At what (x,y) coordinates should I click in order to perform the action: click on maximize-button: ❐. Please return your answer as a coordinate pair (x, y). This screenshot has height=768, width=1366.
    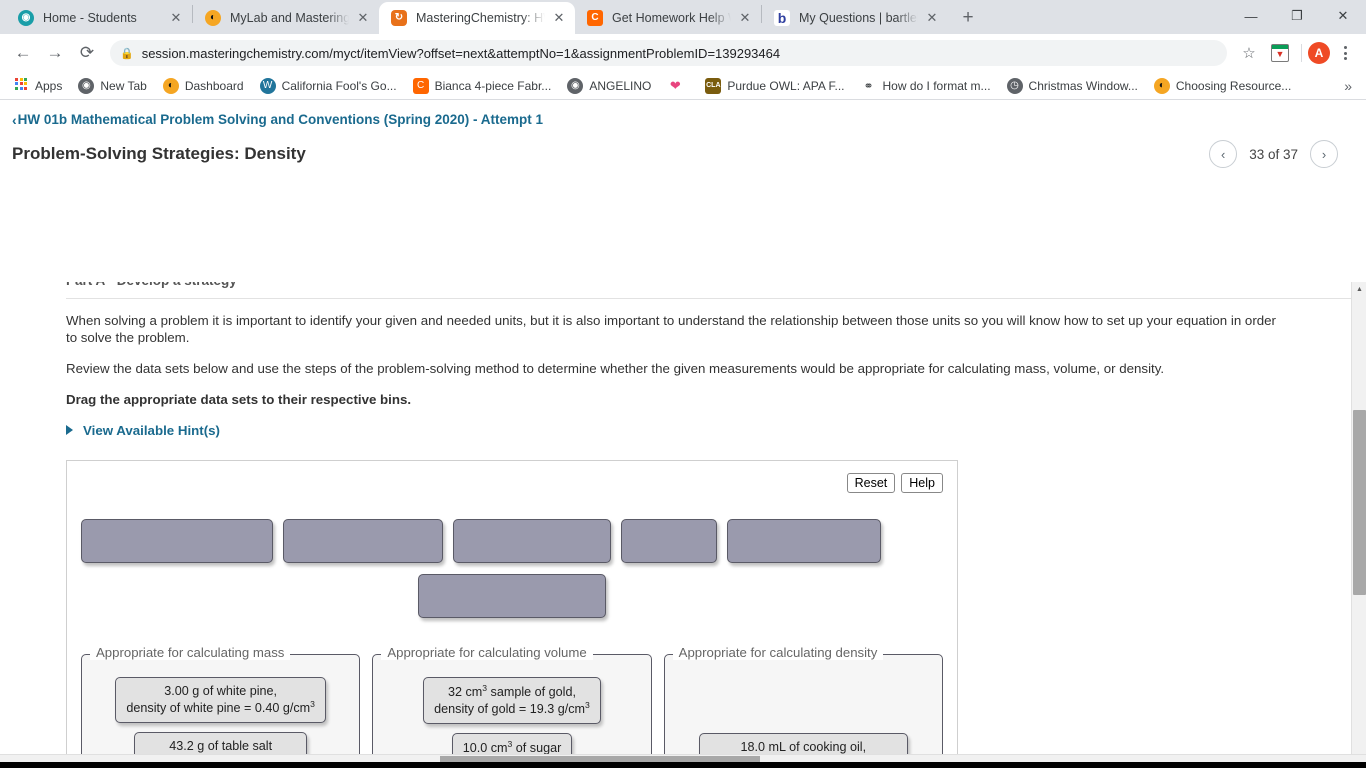
    Looking at the image, I should click on (1297, 16).